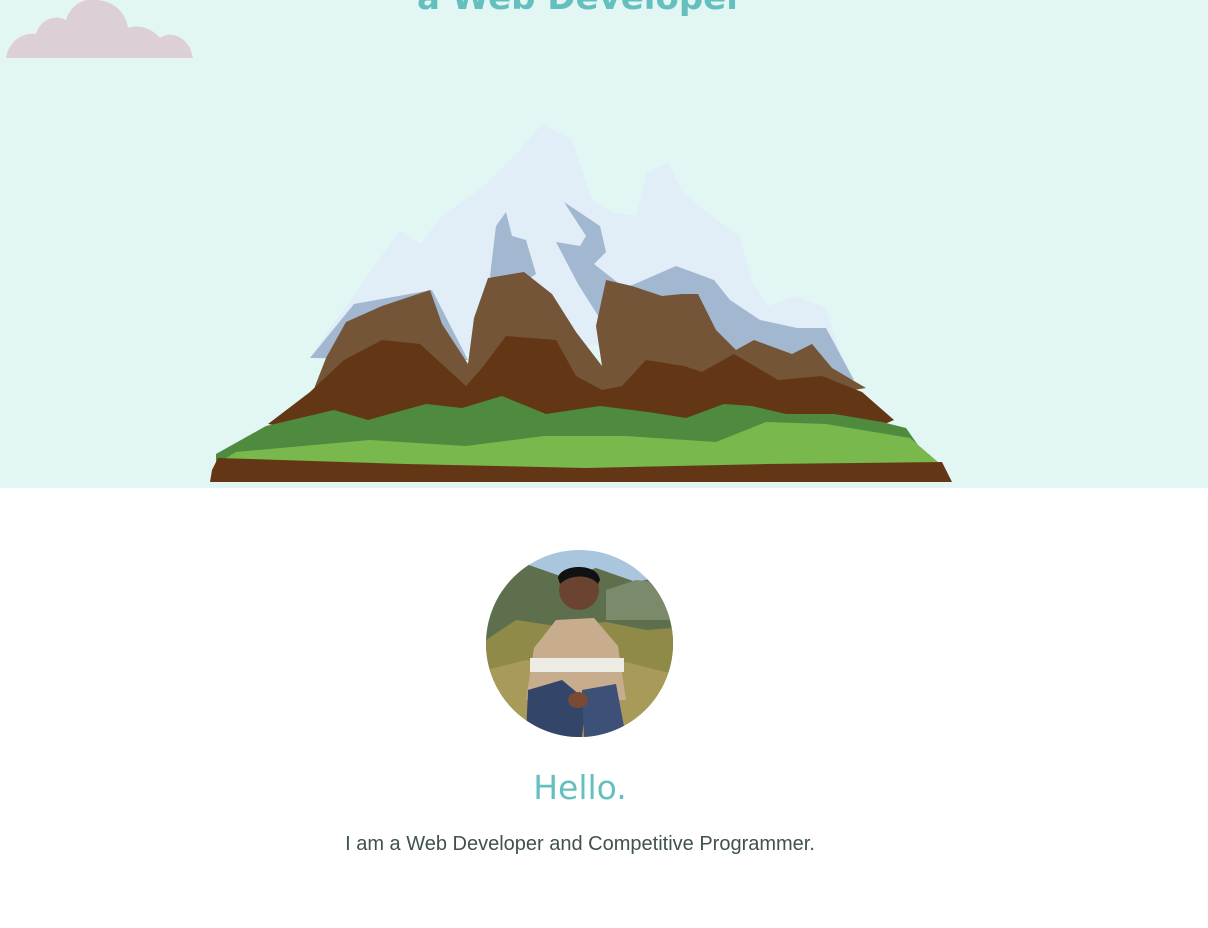 The width and height of the screenshot is (1208, 928). Describe the element at coordinates (580, 787) in the screenshot. I see `greeting-heading: Hello.` at that location.